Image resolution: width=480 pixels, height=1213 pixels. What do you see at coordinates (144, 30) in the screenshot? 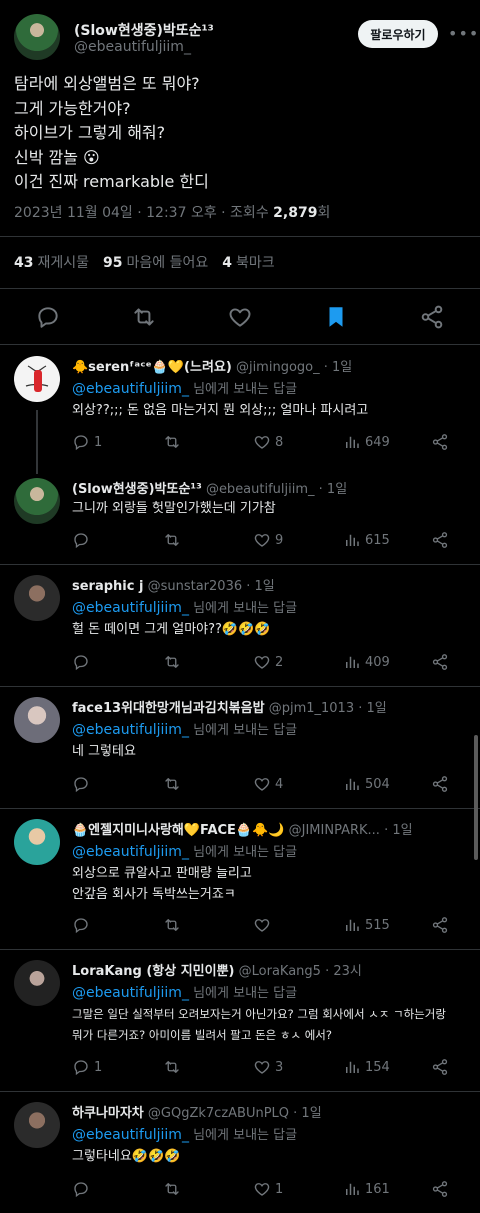
I see `author-name: (Slow현생중)박또순¹³` at bounding box center [144, 30].